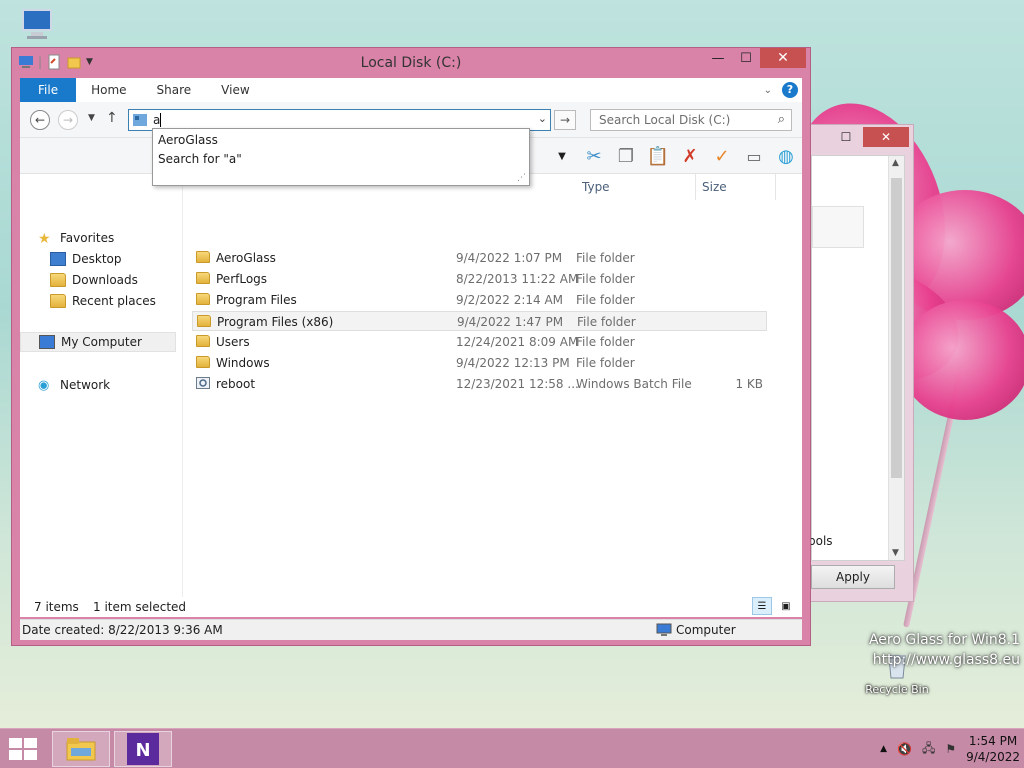  What do you see at coordinates (44, 239) in the screenshot?
I see `star-icon: ★` at bounding box center [44, 239].